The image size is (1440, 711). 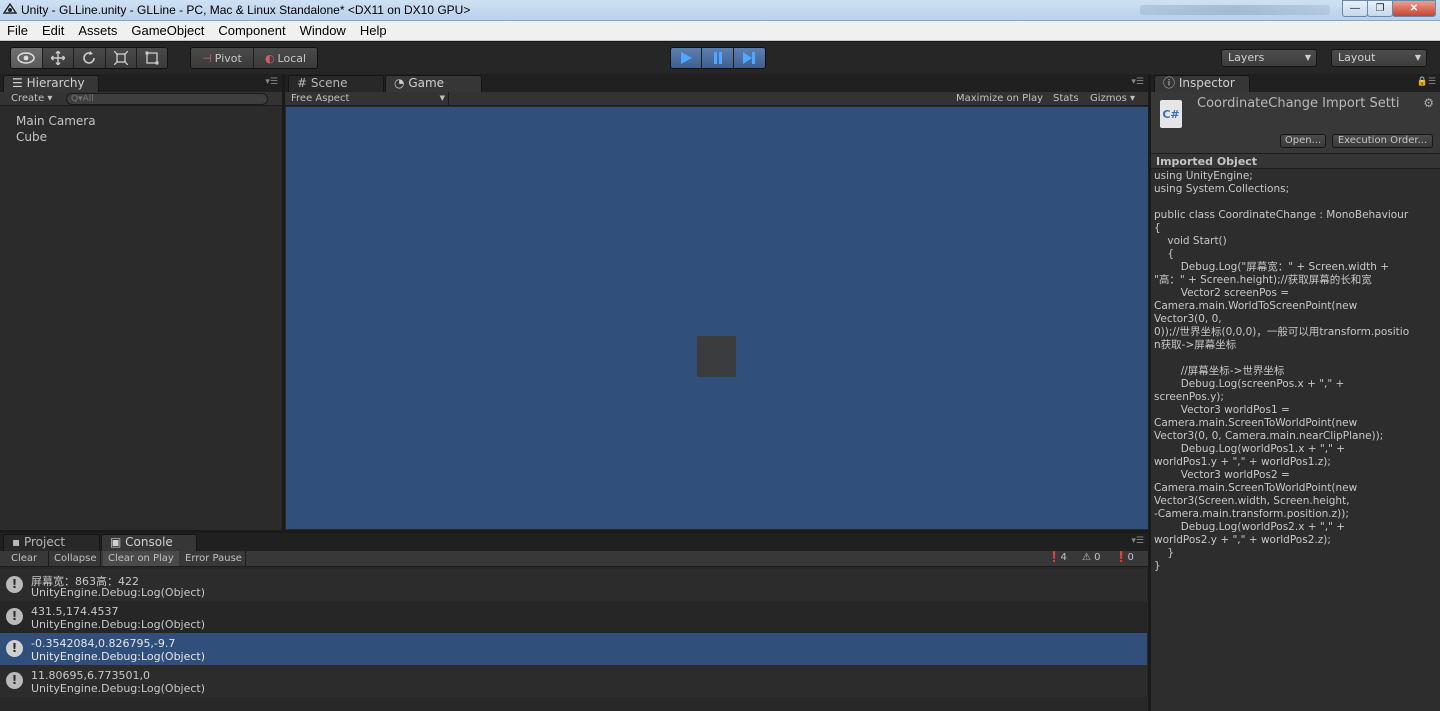 I want to click on project-tab-label: Project, so click(x=44, y=542).